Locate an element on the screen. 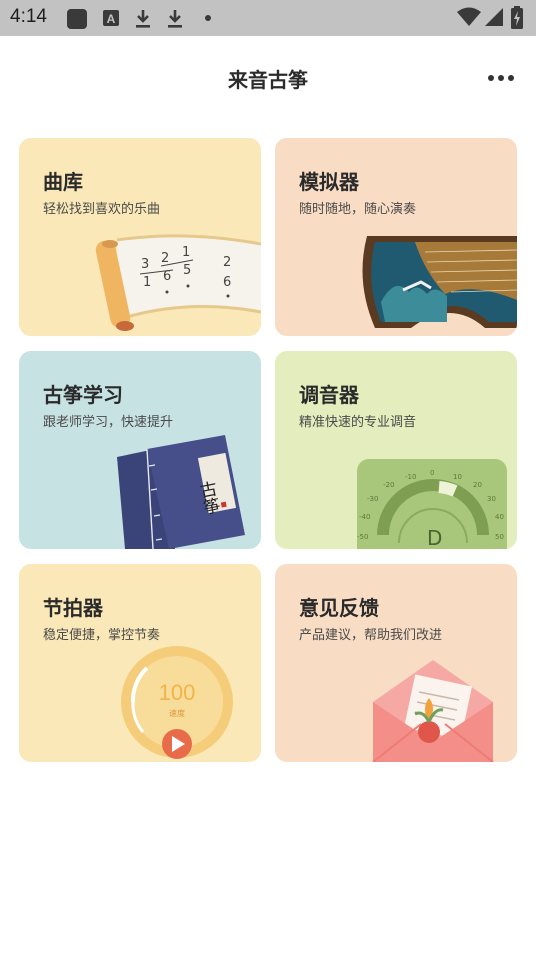  tuner-note: D is located at coordinates (434, 537).